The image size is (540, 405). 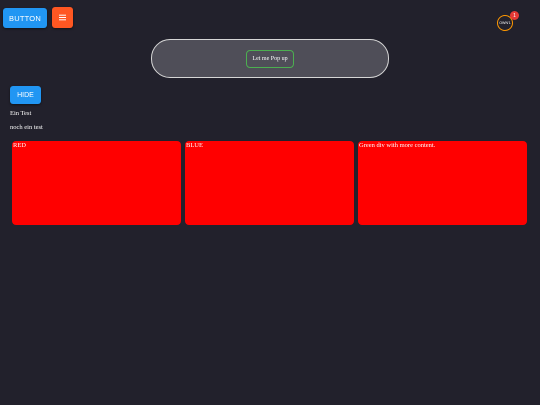 I want to click on card-red: RED, so click(x=96, y=183).